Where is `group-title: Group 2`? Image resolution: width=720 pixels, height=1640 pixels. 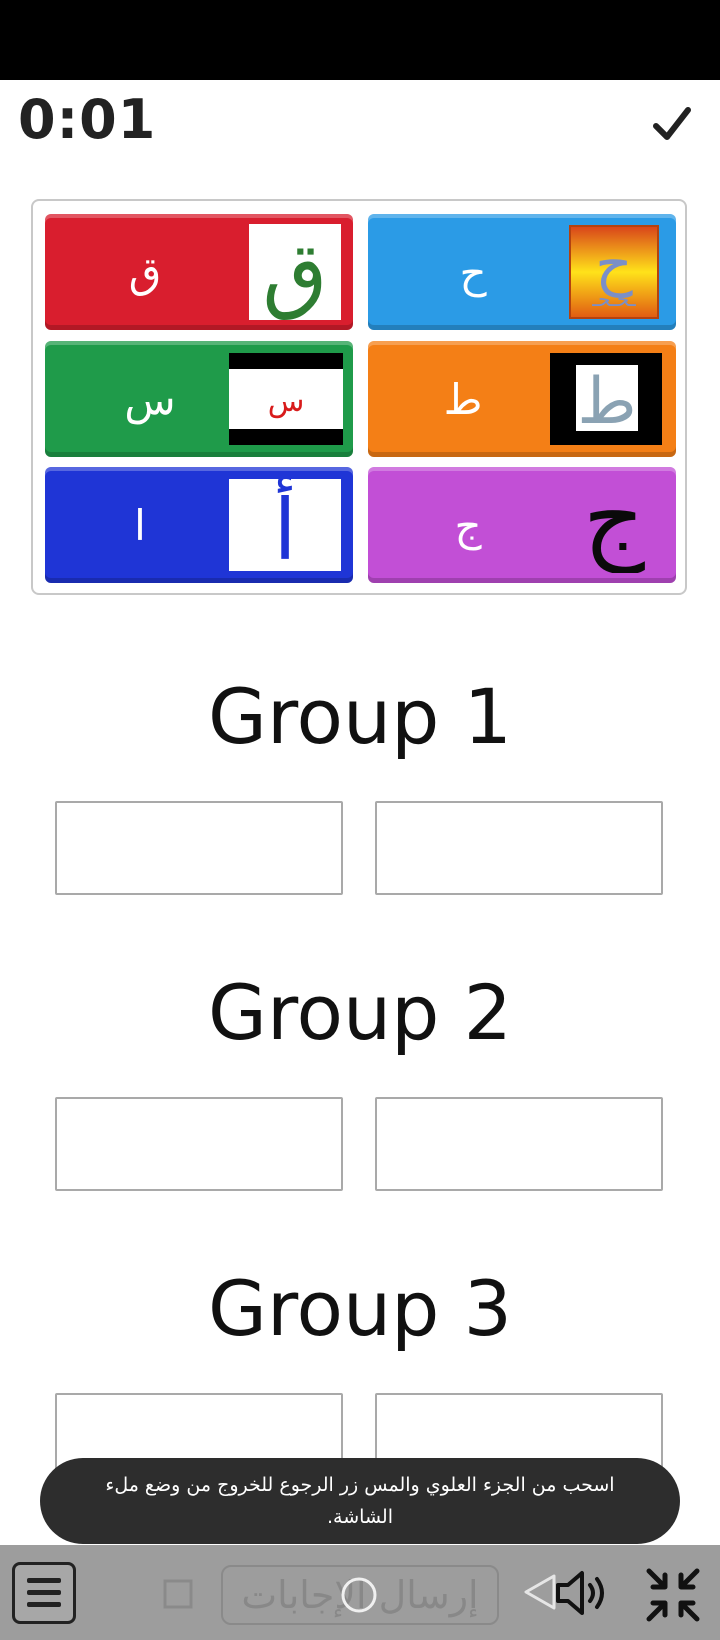 group-title: Group 2 is located at coordinates (360, 1012).